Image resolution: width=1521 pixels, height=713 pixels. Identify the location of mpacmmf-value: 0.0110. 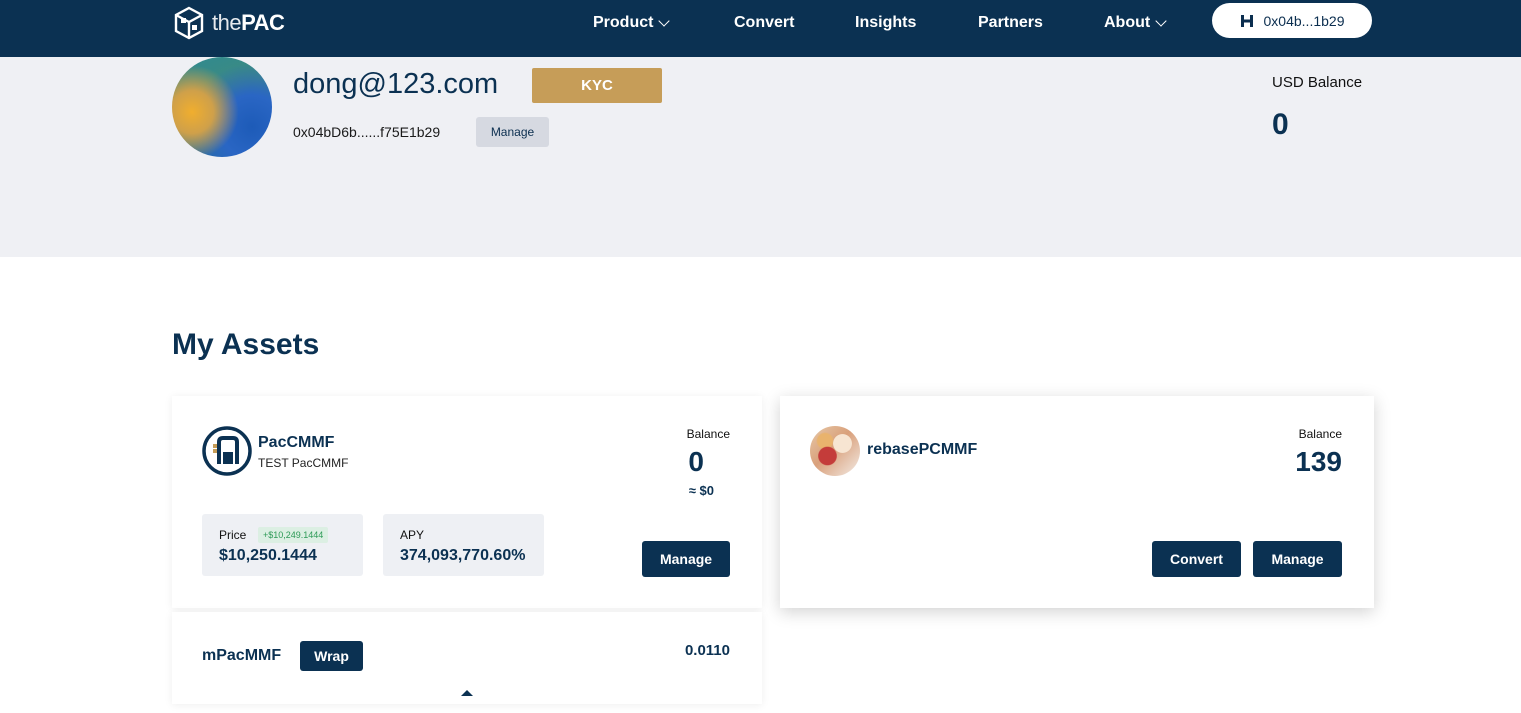
(707, 650).